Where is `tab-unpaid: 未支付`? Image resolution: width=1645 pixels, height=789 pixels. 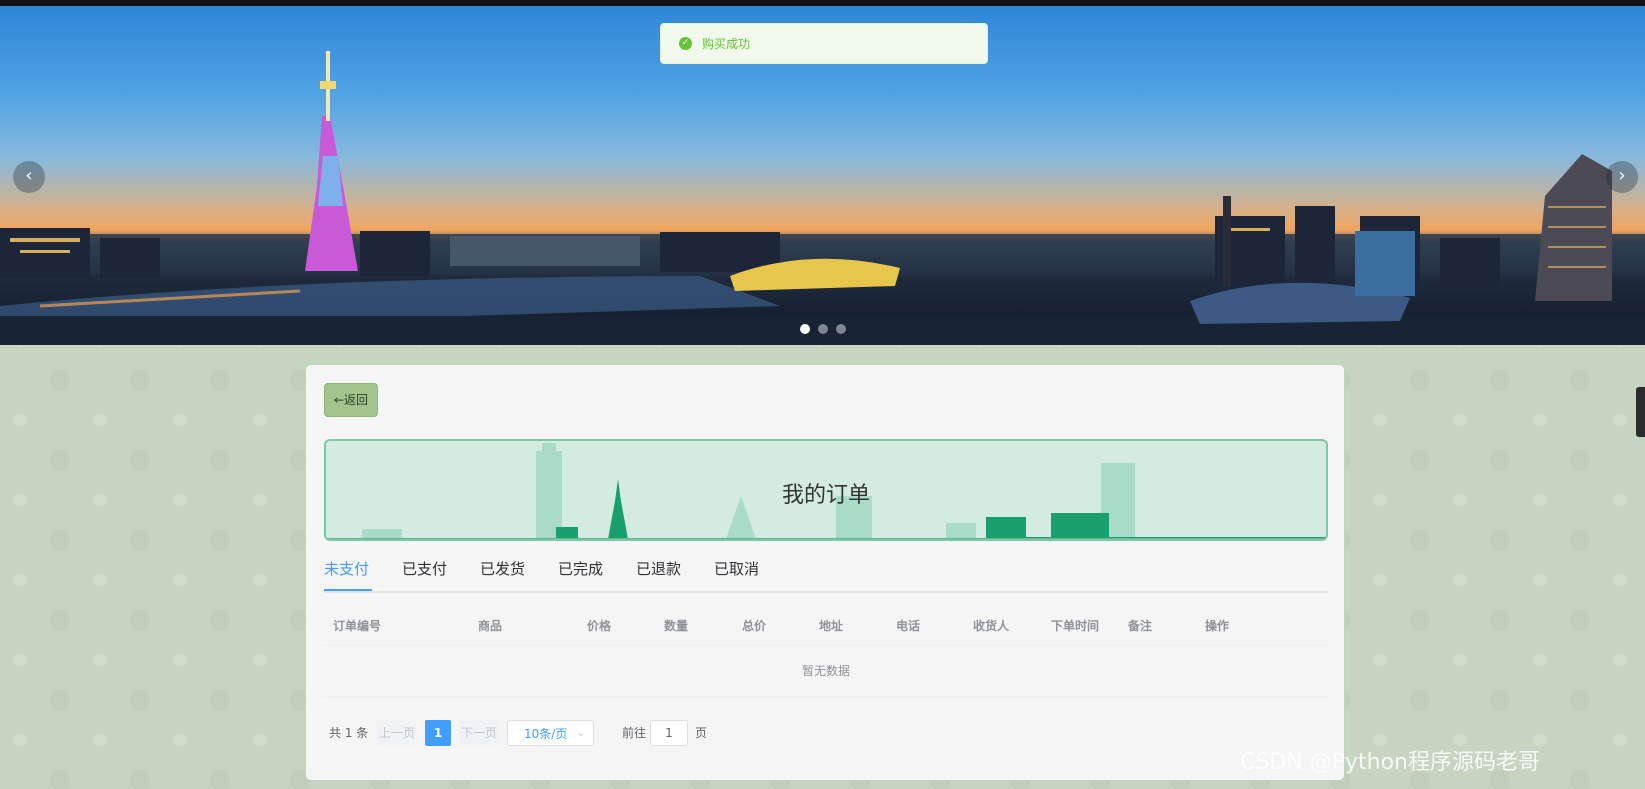 tab-unpaid: 未支付 is located at coordinates (346, 568).